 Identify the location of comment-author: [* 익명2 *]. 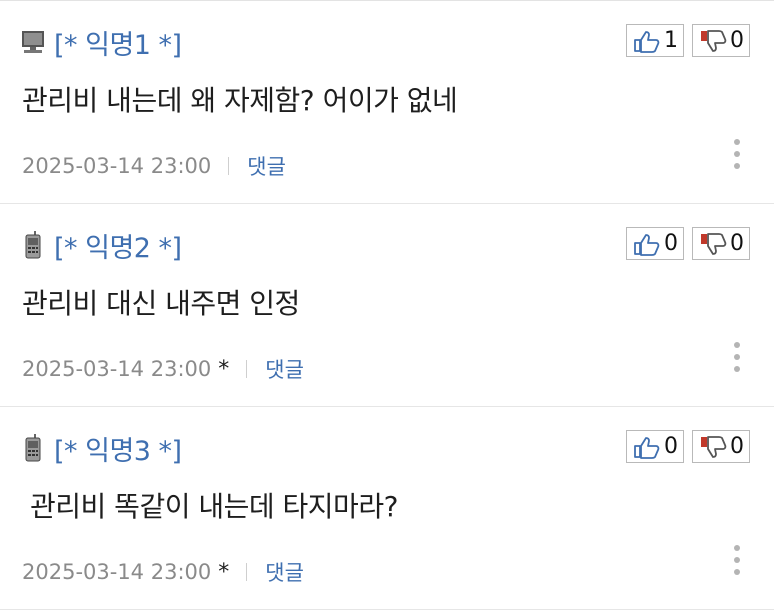
(118, 245).